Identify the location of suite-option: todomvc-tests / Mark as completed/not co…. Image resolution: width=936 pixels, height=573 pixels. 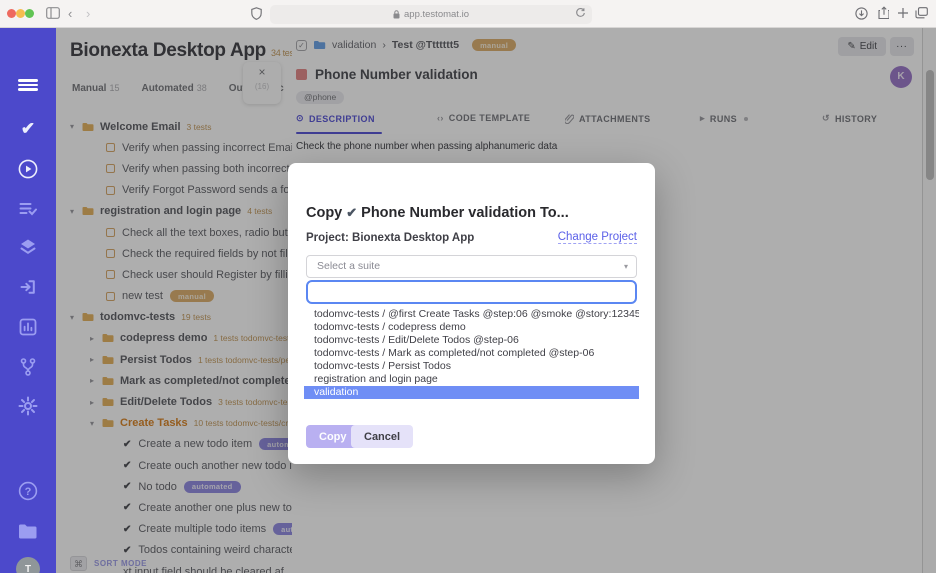
(471, 353).